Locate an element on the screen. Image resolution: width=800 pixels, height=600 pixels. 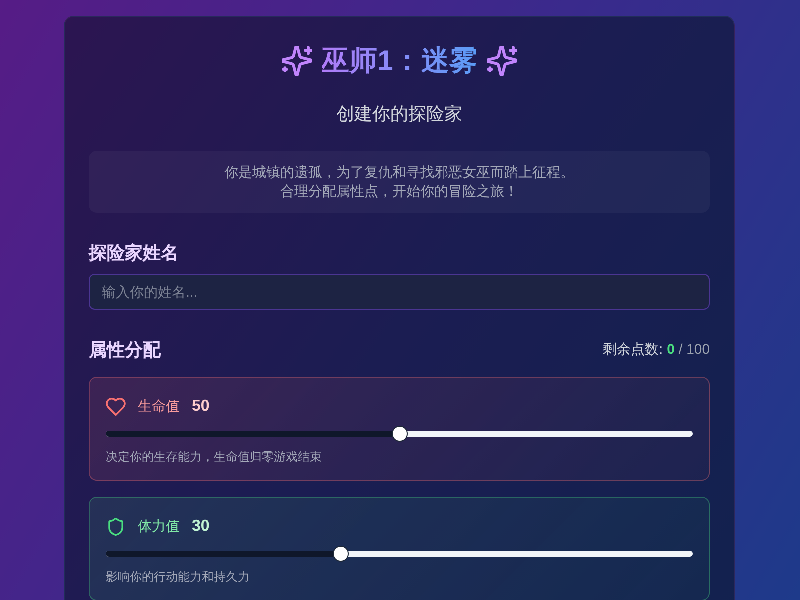
attribute-description: 决定你的生存能力，生命值归零游戏结束 is located at coordinates (214, 457).